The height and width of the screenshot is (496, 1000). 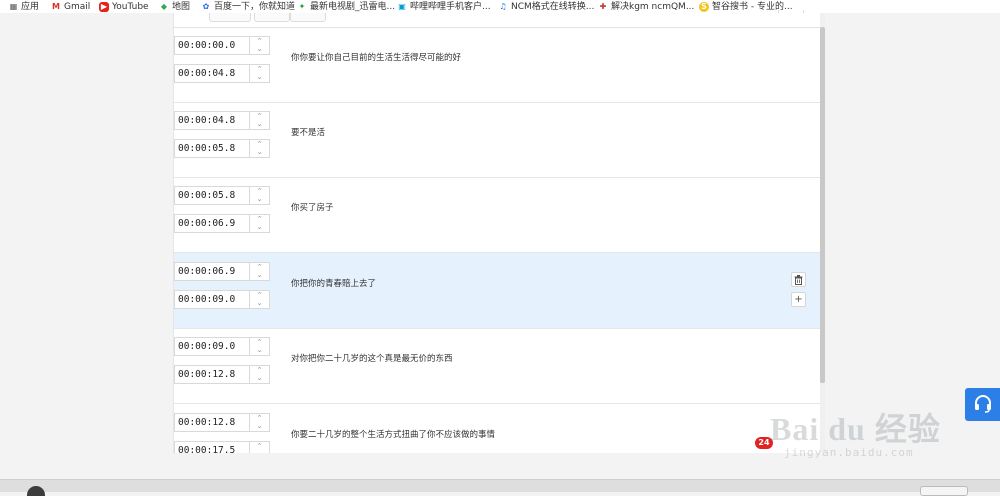 I want to click on vertical-scrollbar, so click(x=822, y=233).